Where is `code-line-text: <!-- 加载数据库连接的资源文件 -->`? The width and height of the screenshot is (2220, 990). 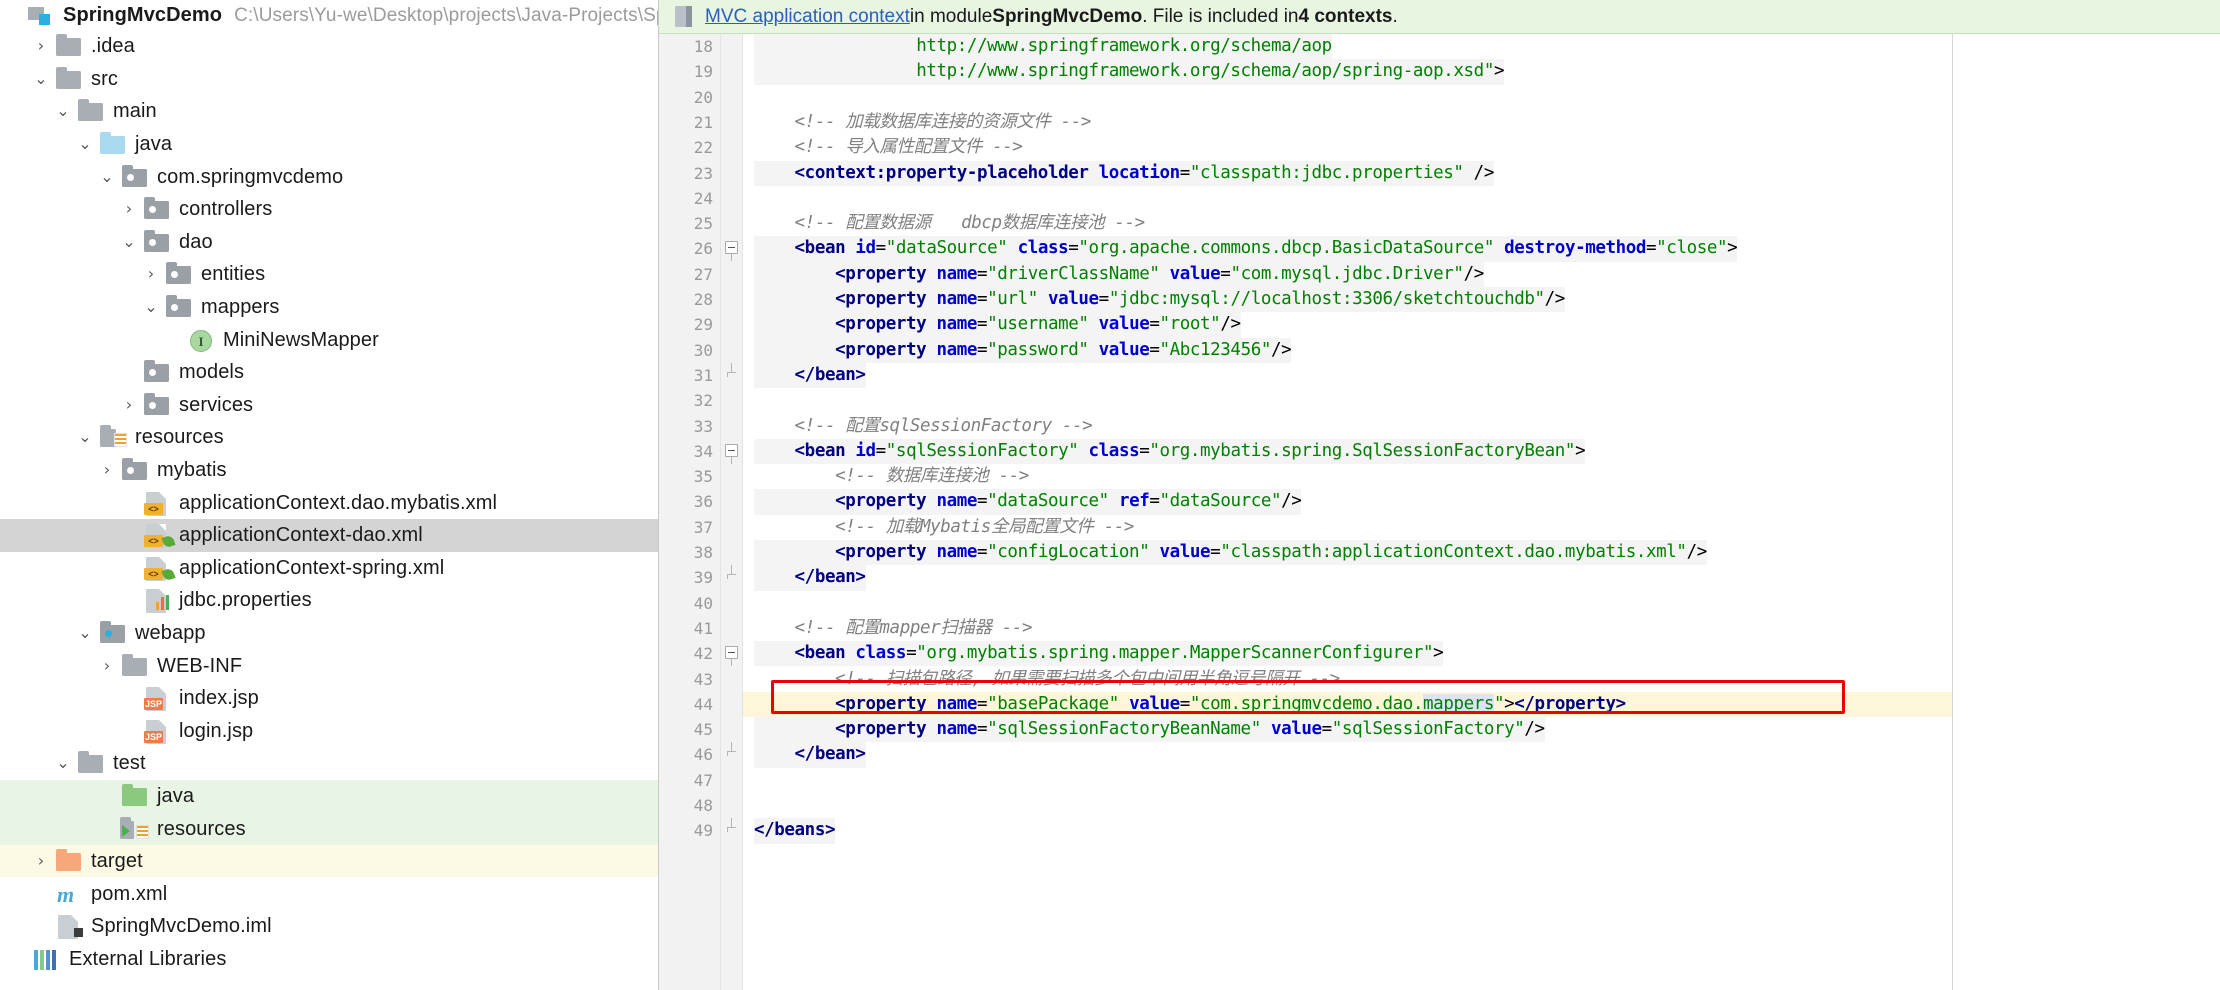
code-line-text: <!-- 加载数据库连接的资源文件 --> is located at coordinates (923, 121).